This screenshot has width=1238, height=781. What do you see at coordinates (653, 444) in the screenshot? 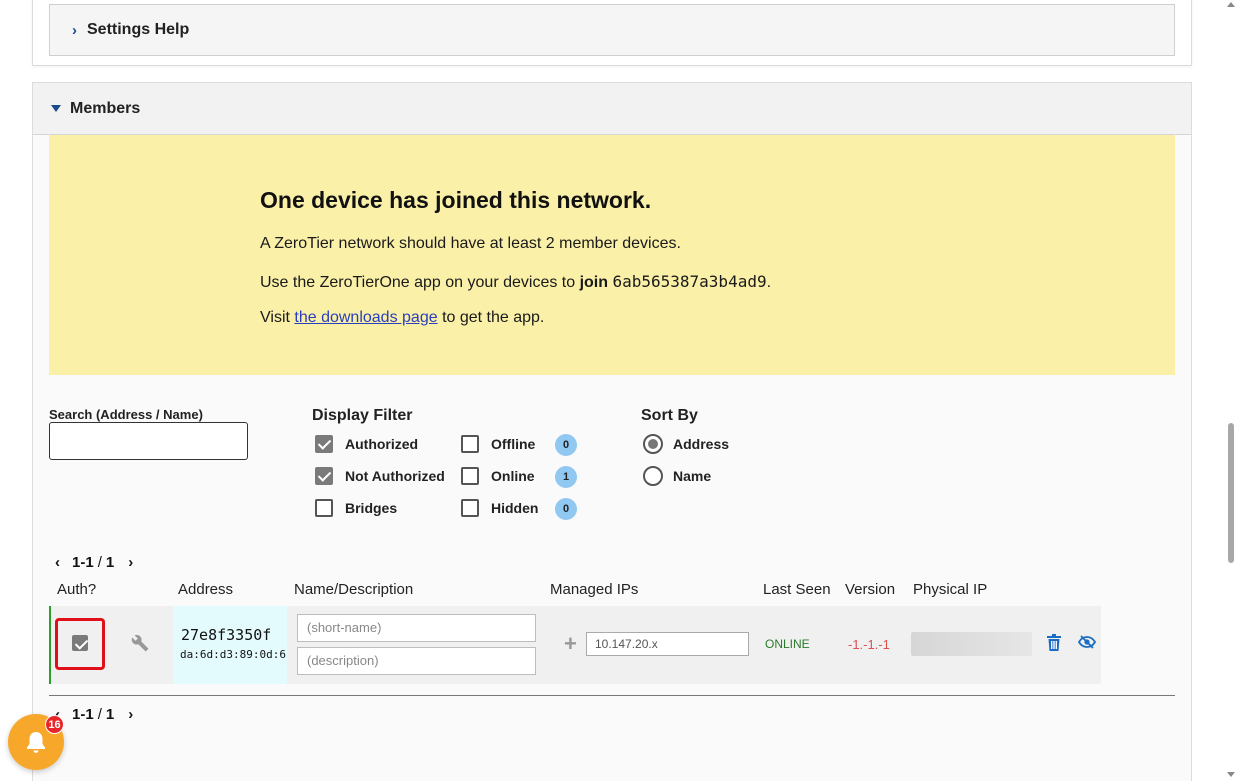
I see `sort-address-radio` at bounding box center [653, 444].